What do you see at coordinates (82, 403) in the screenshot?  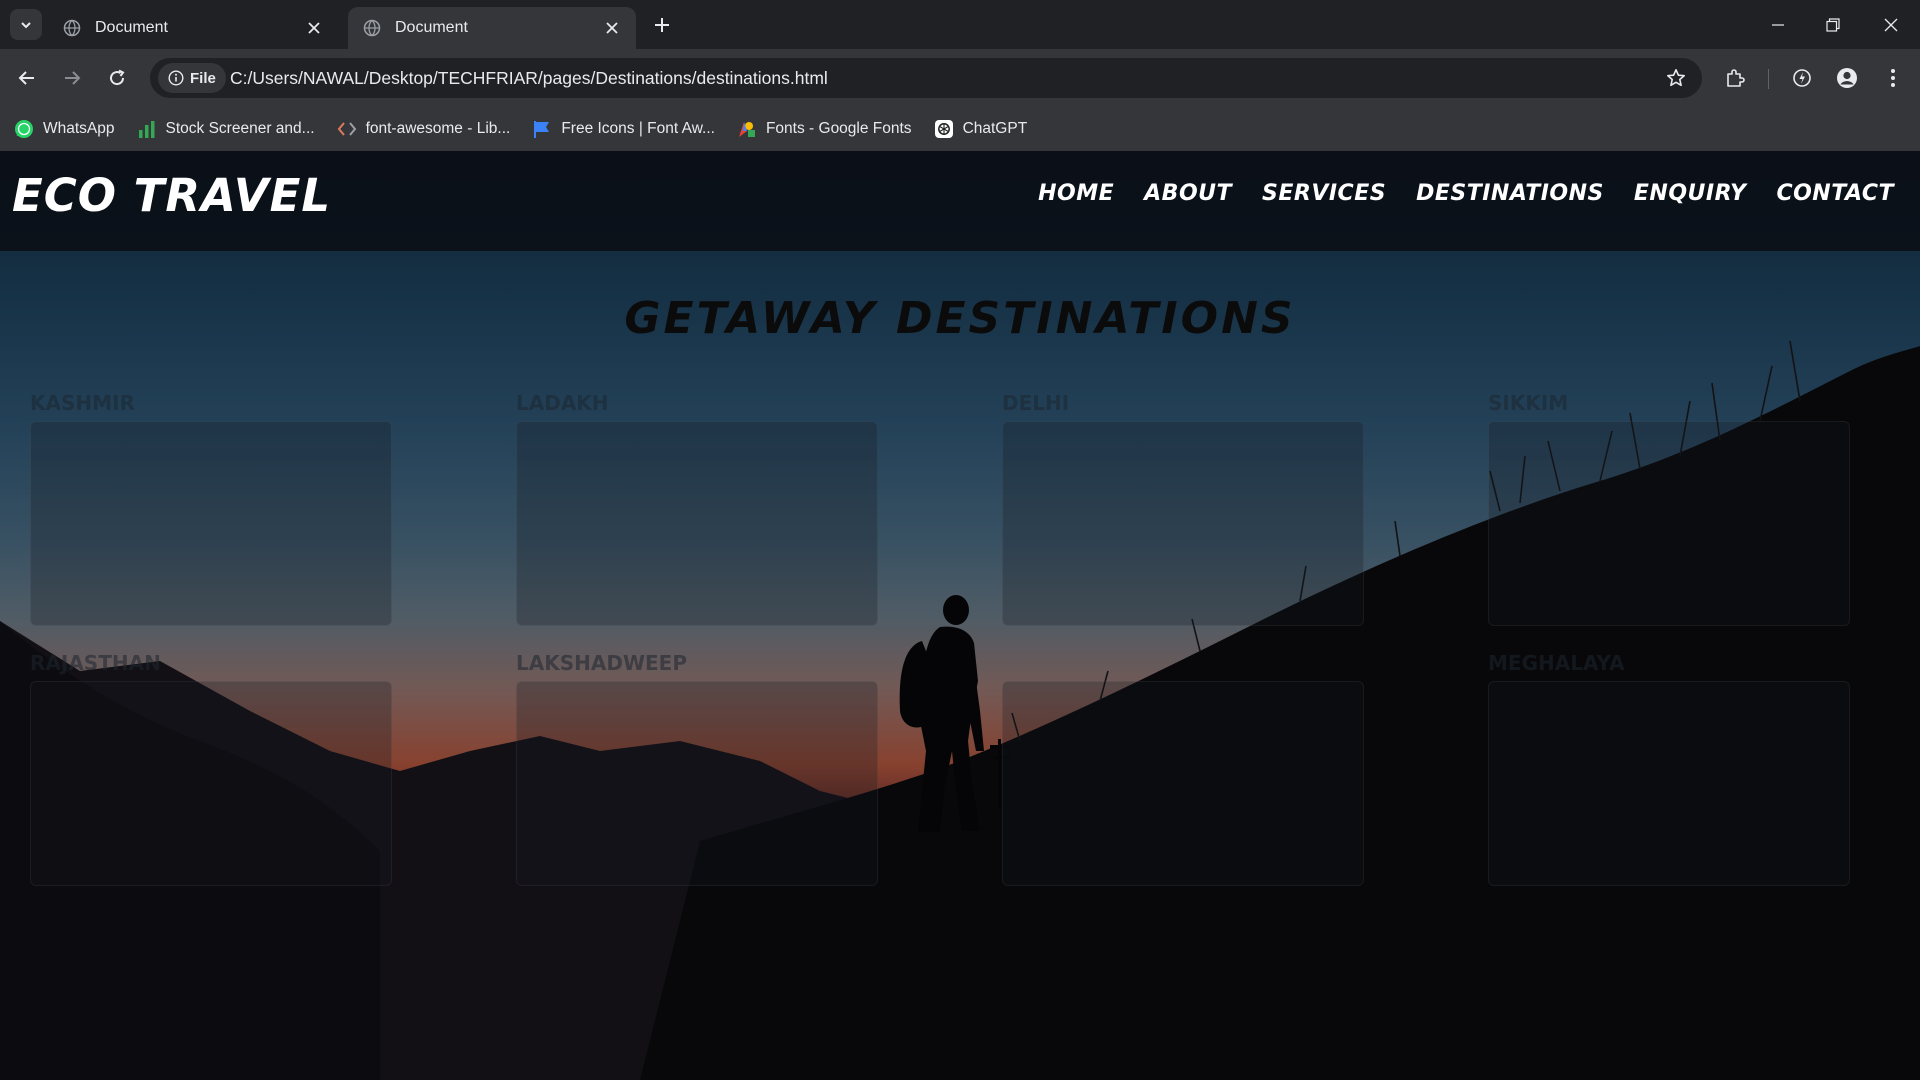 I see `destination-name: KASHMIR` at bounding box center [82, 403].